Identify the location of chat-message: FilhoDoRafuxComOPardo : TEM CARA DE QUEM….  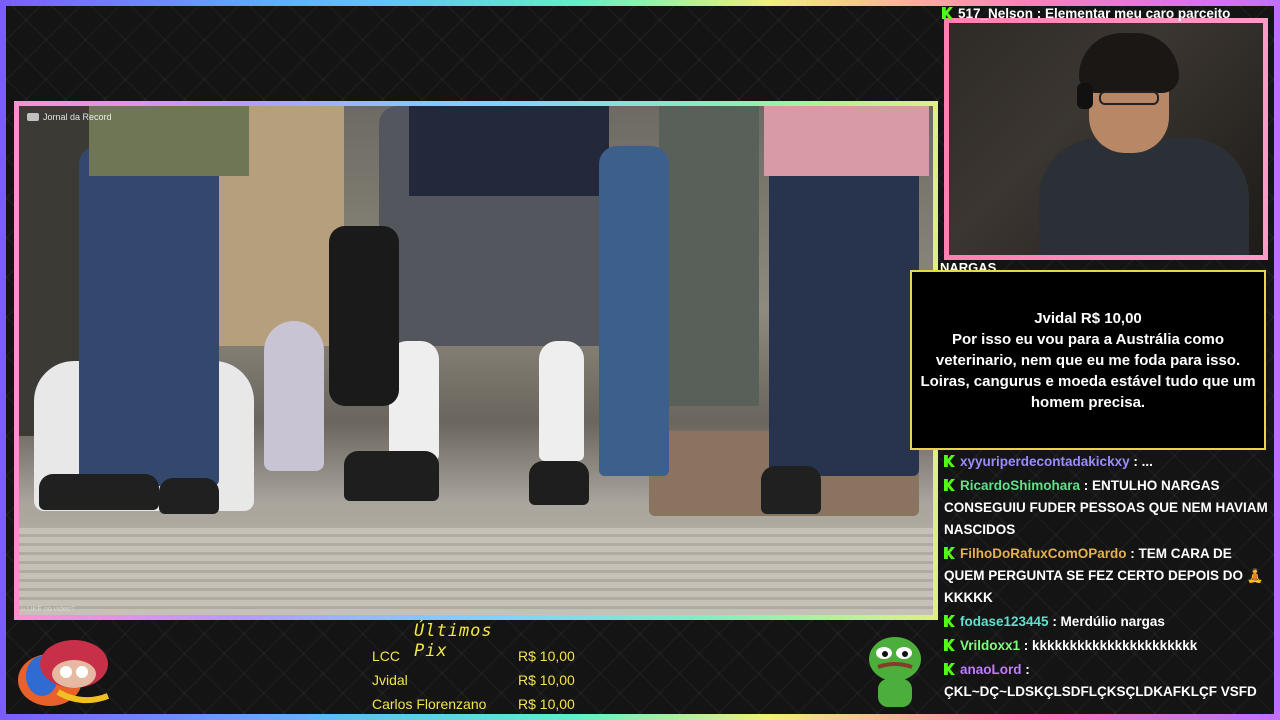
(1106, 576).